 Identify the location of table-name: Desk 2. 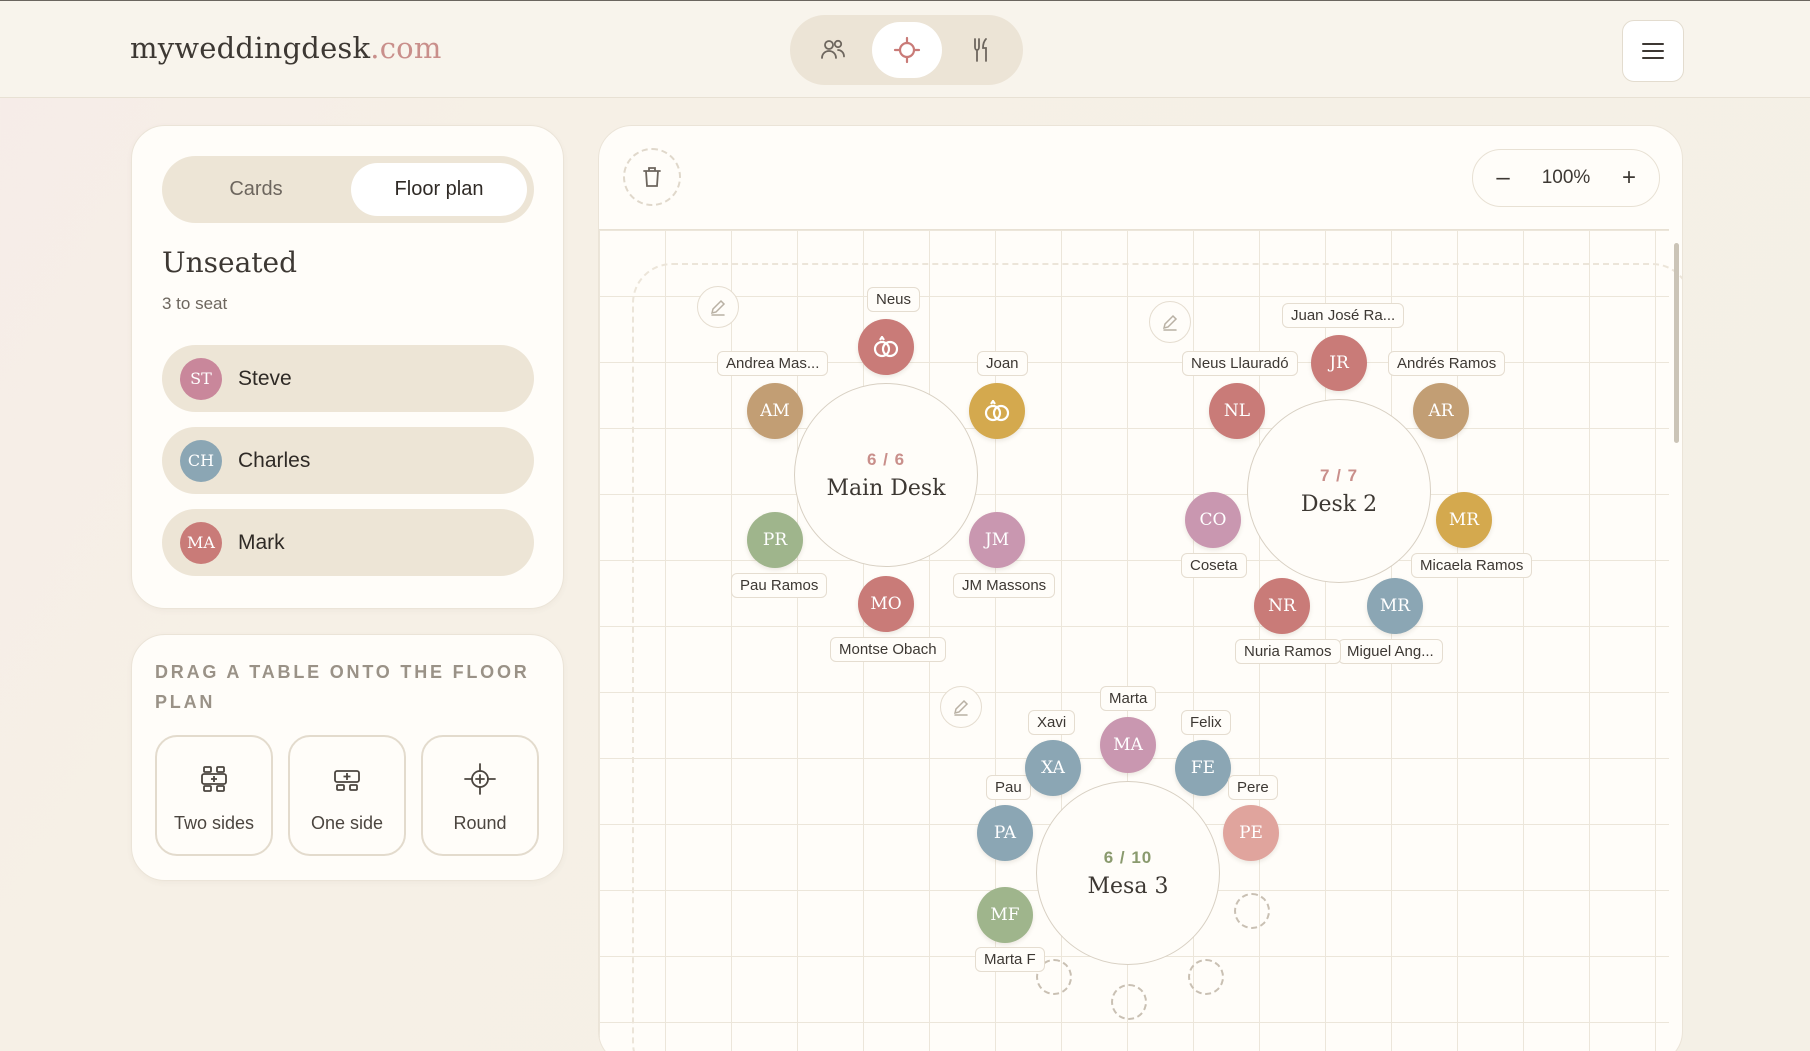
(1339, 504).